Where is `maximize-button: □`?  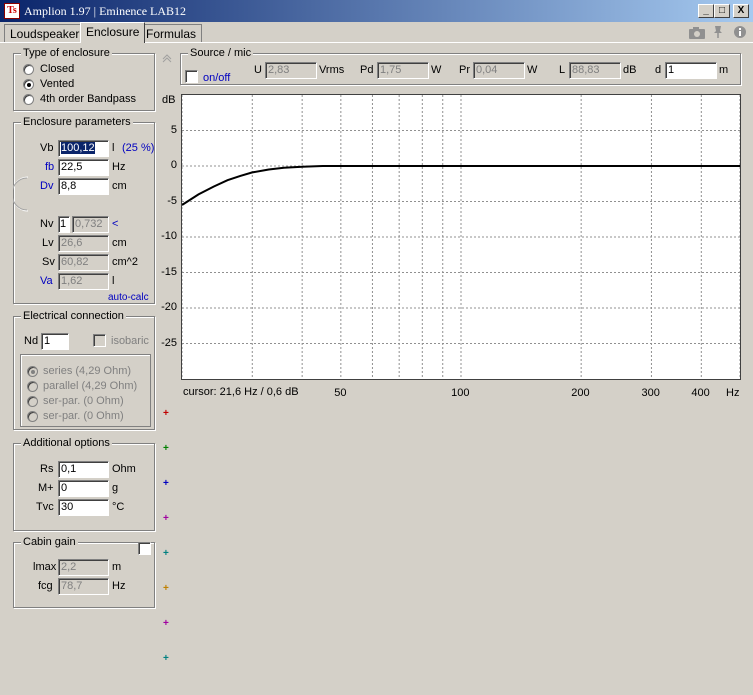
maximize-button: □ is located at coordinates (722, 11).